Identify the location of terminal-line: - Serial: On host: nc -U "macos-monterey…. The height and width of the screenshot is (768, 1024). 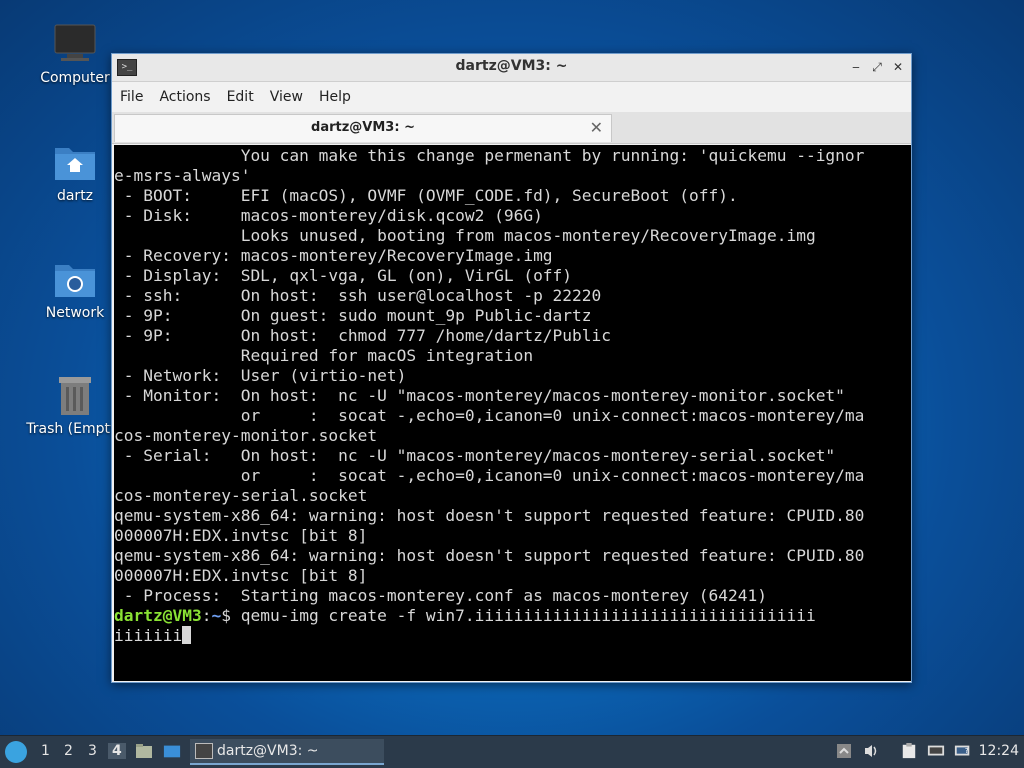
(475, 455).